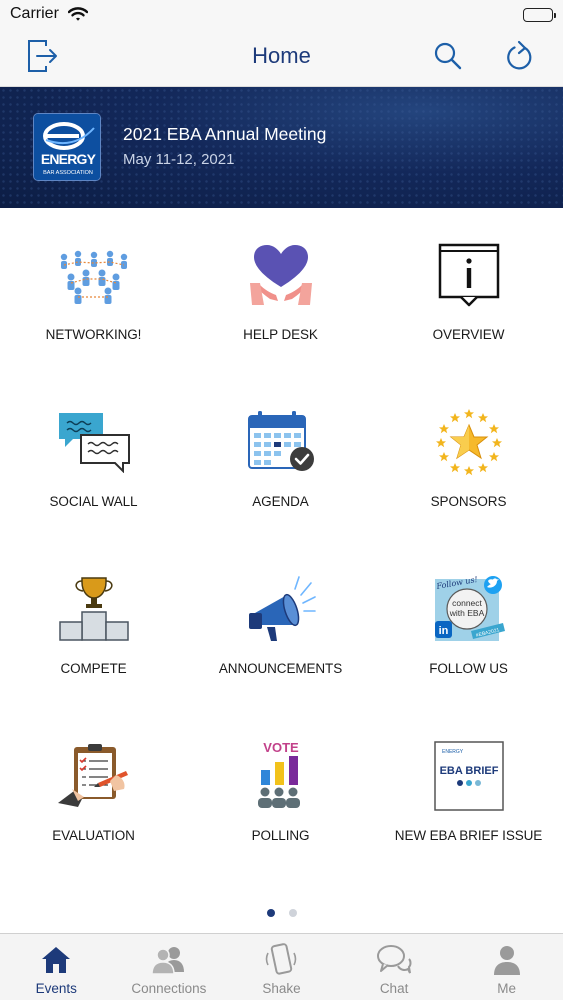  Describe the element at coordinates (68, 173) in the screenshot. I see `svg-text: BAR ASSOCIATION` at that location.